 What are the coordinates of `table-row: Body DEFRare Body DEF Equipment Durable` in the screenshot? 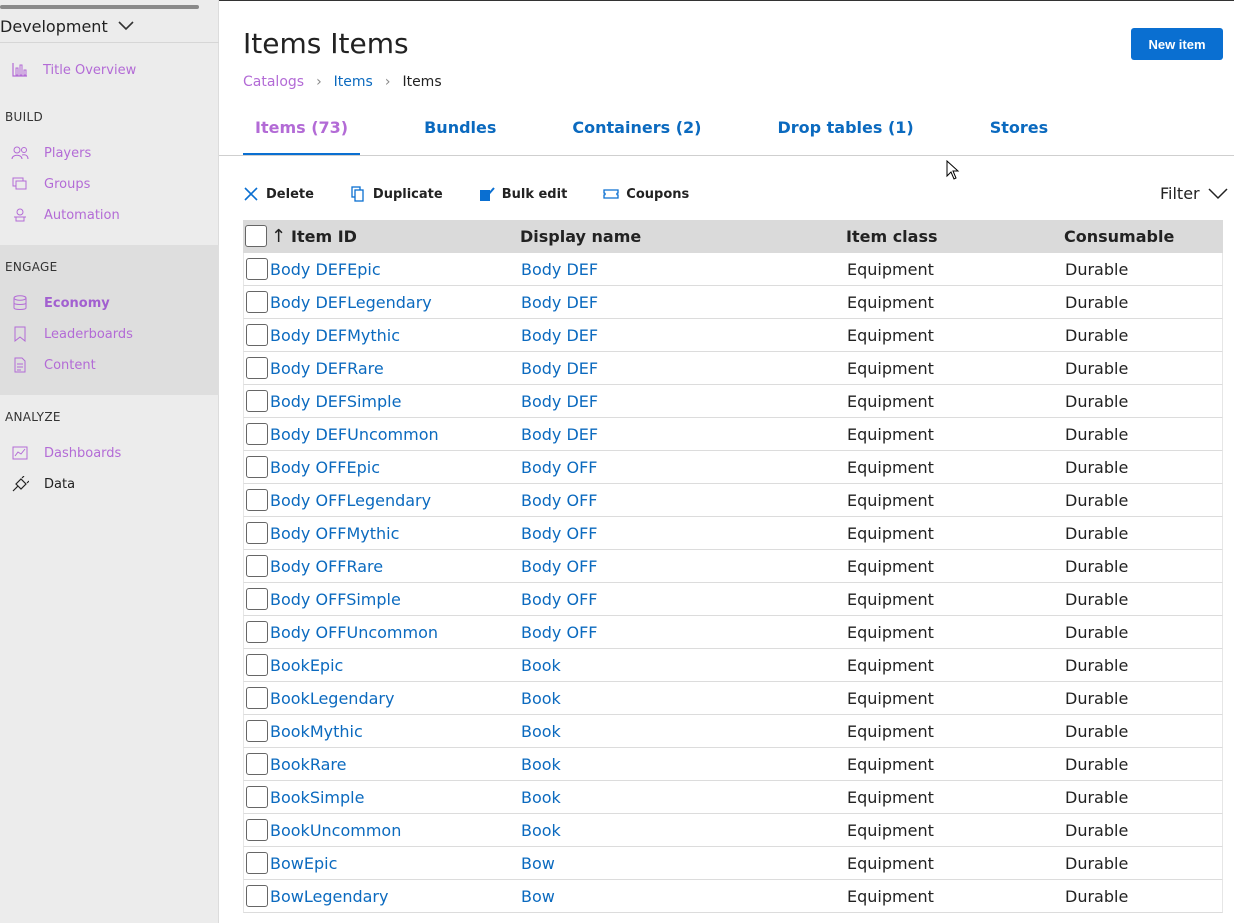 It's located at (733, 368).